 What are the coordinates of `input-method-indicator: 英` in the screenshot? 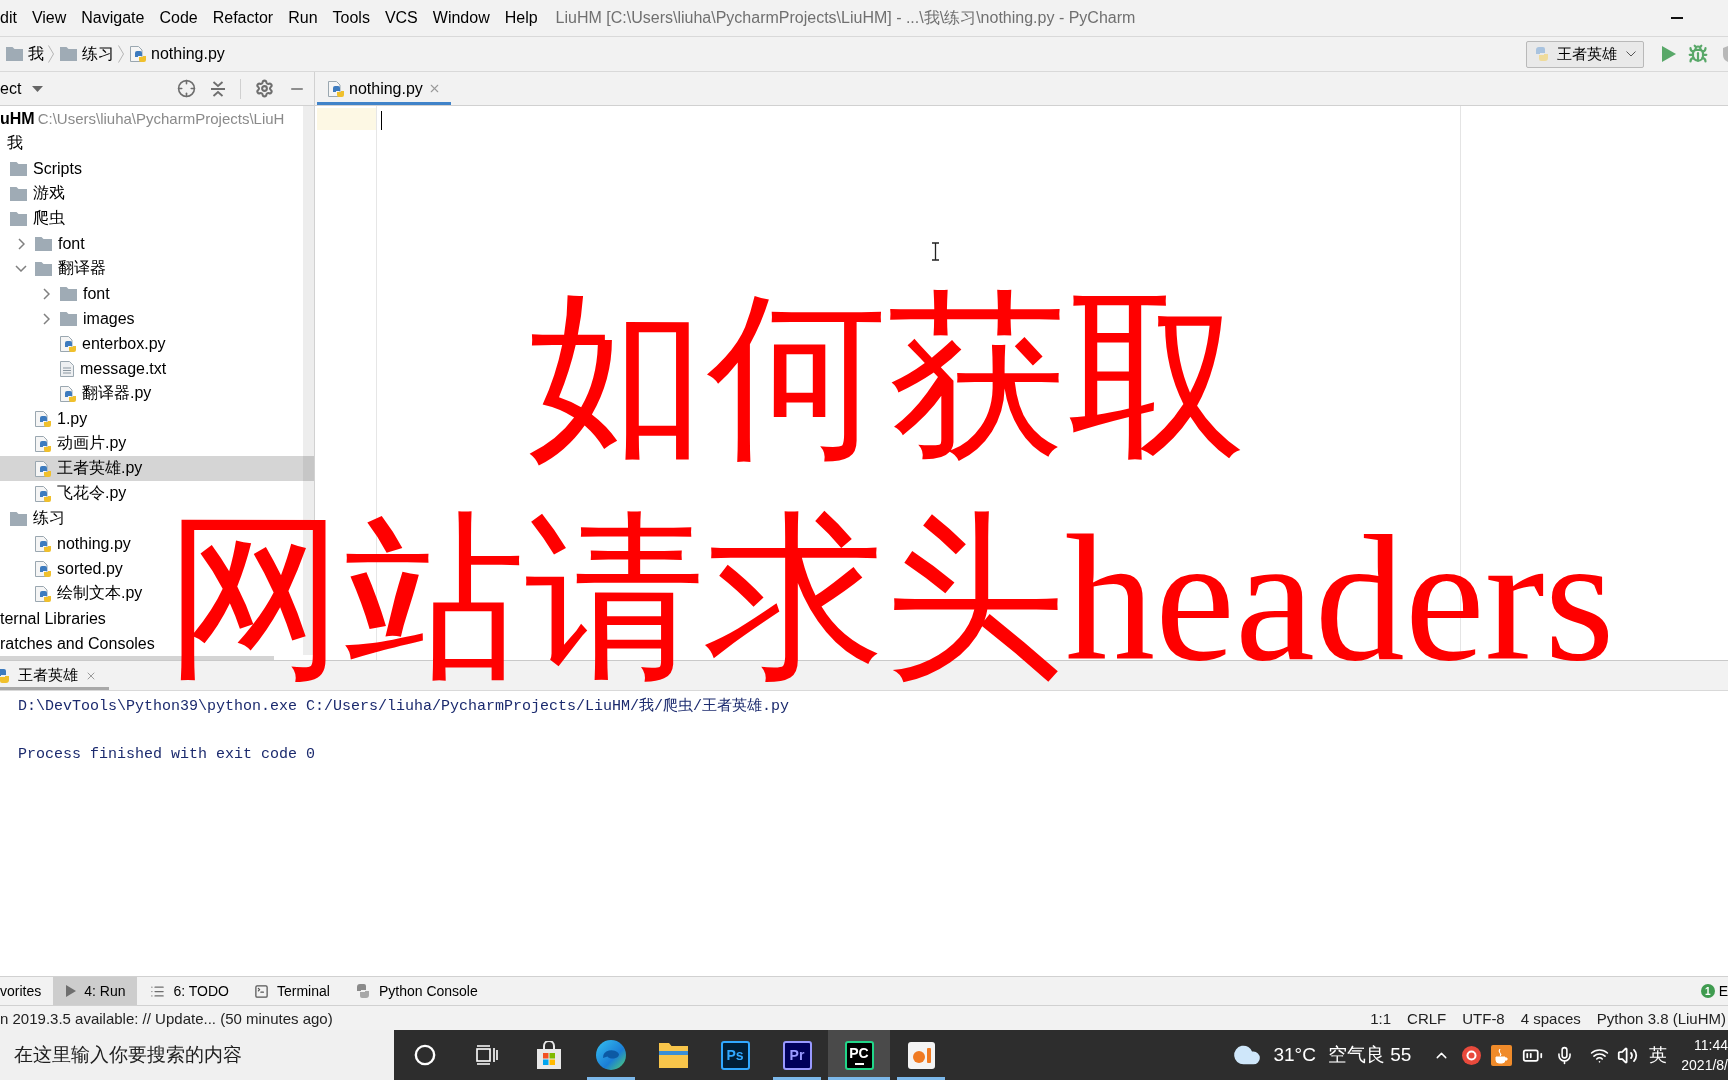 It's located at (1658, 1055).